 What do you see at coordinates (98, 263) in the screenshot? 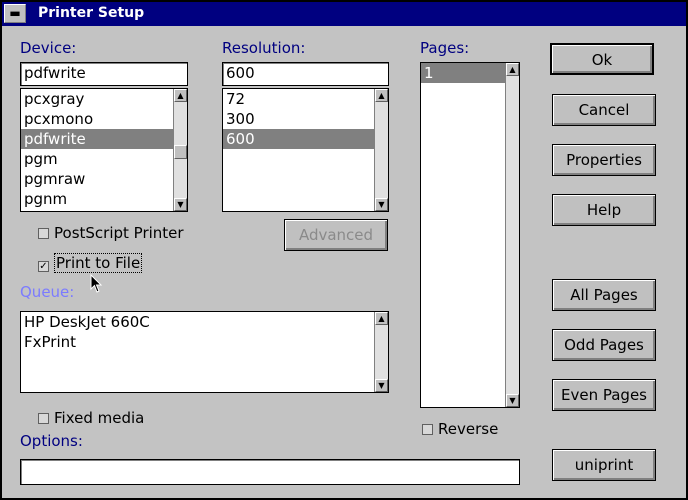
I see `print-to-file-label: Print to File` at bounding box center [98, 263].